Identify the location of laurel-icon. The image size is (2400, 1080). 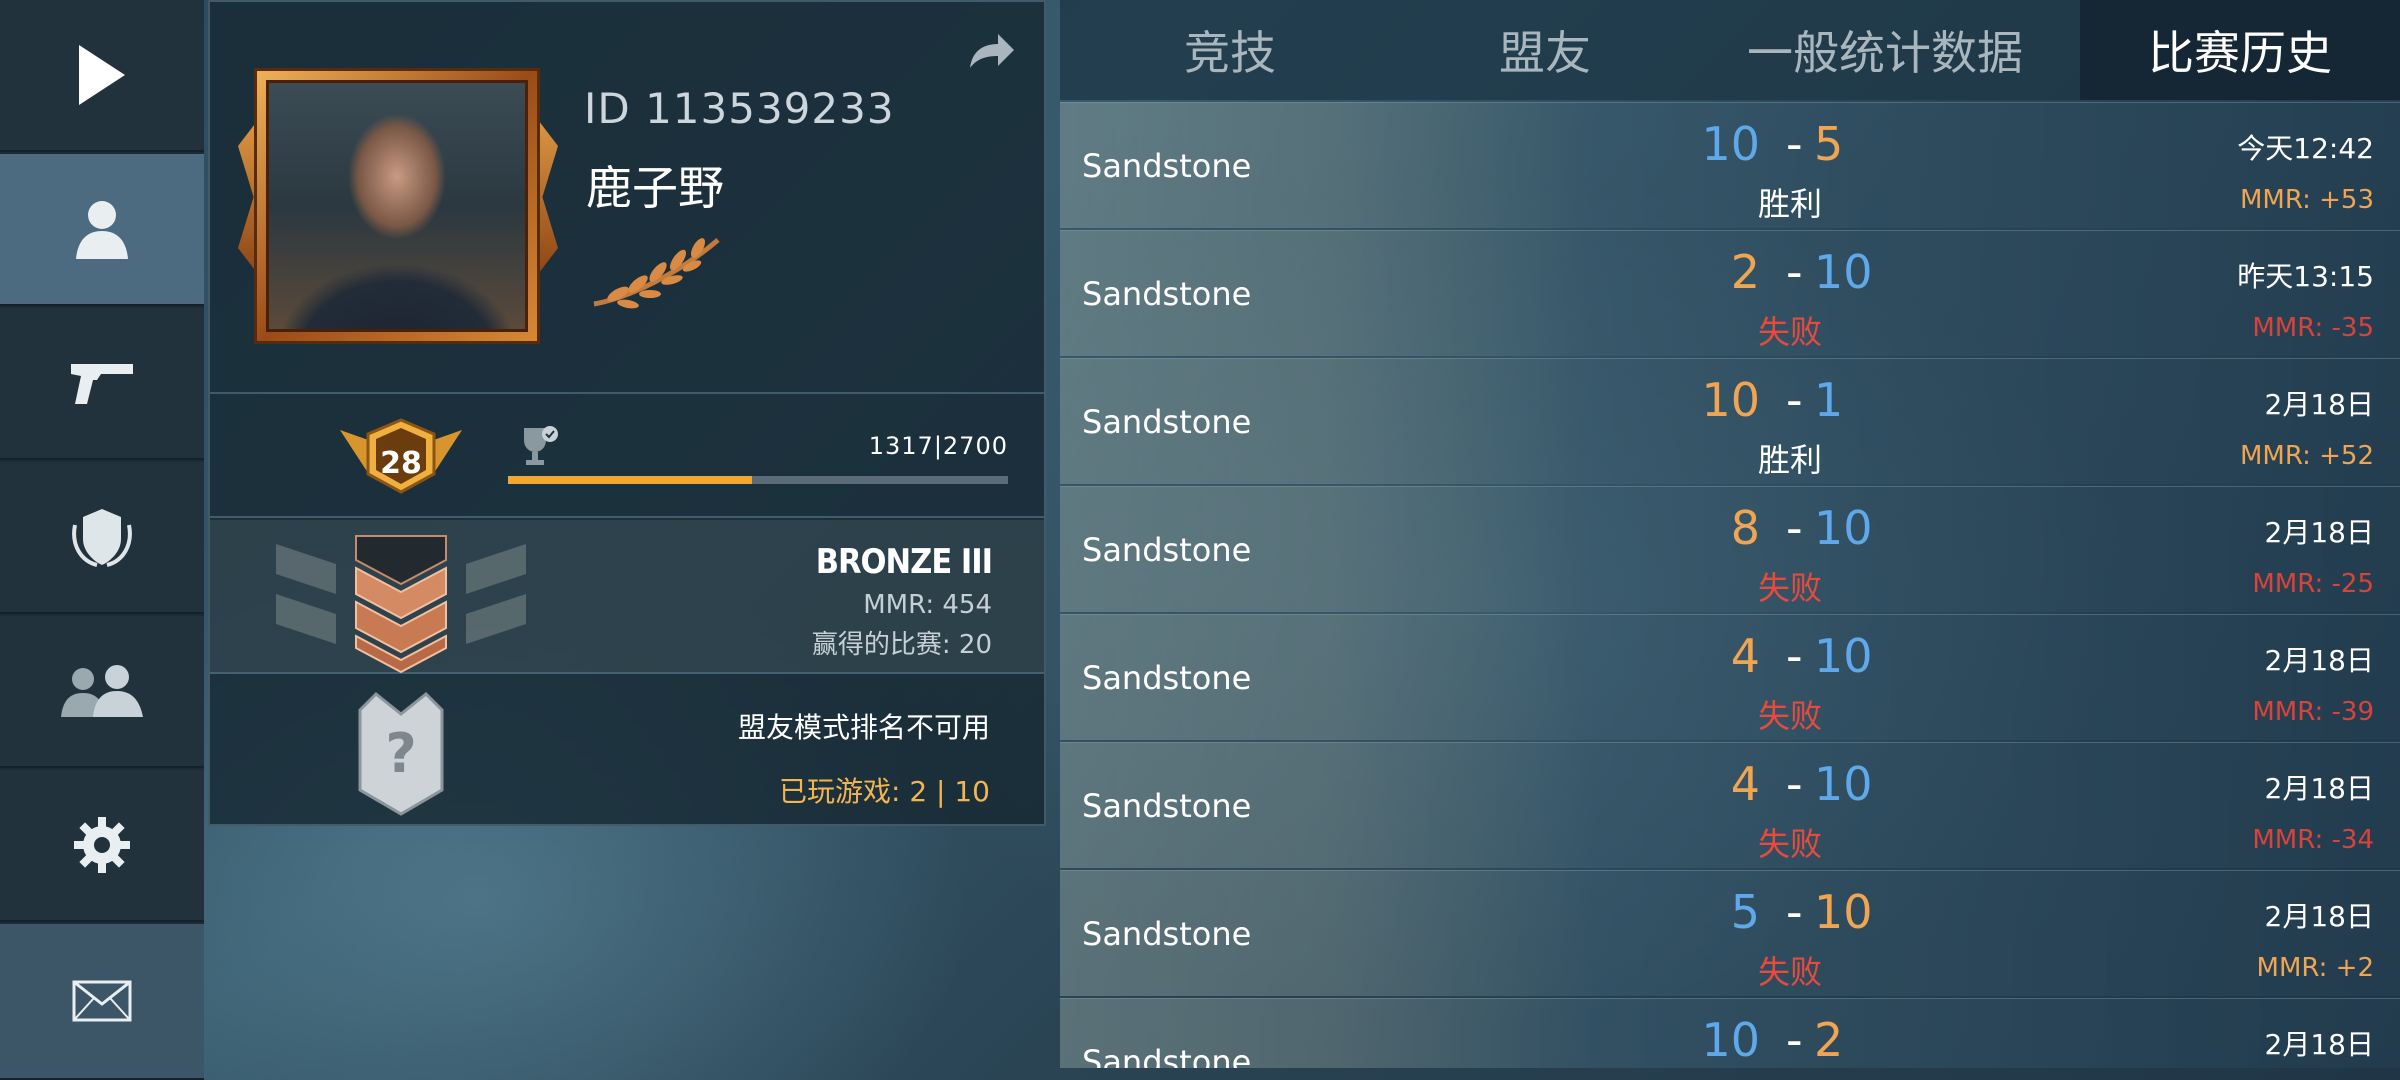
(656, 273).